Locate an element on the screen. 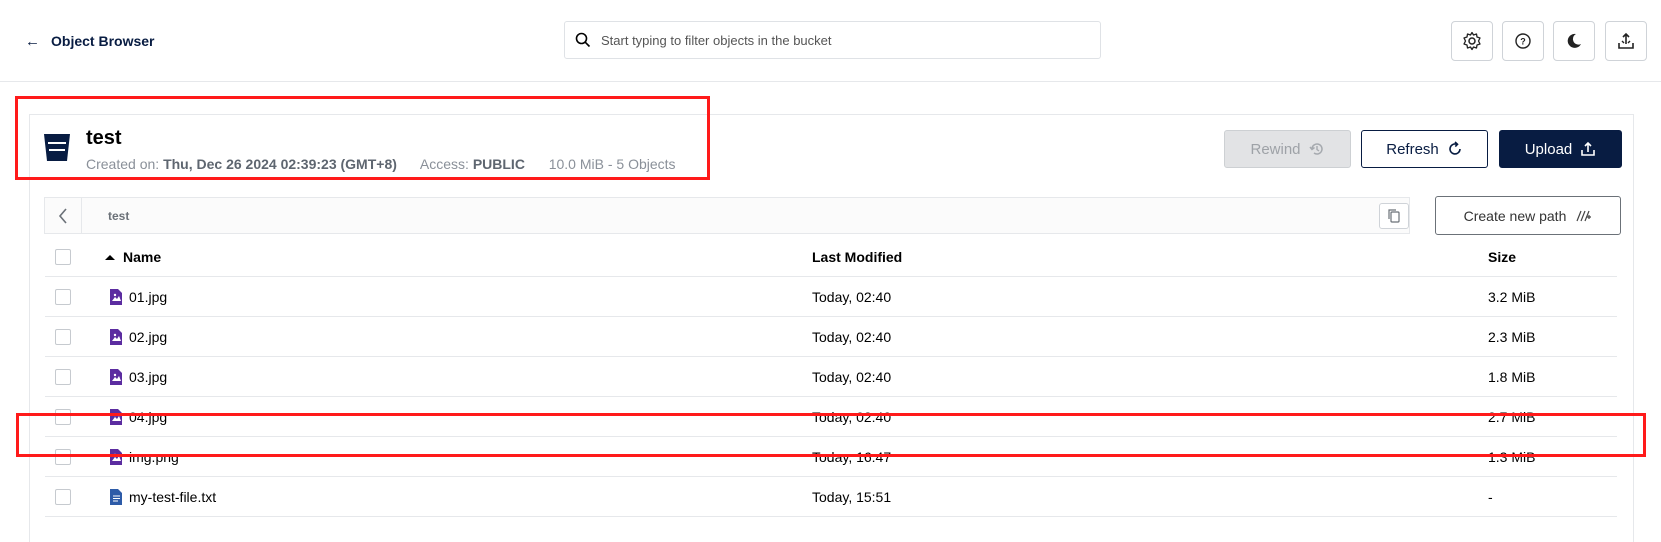 Image resolution: width=1661 pixels, height=542 pixels. back-to-object-browser: ← Object Browser is located at coordinates (89, 41).